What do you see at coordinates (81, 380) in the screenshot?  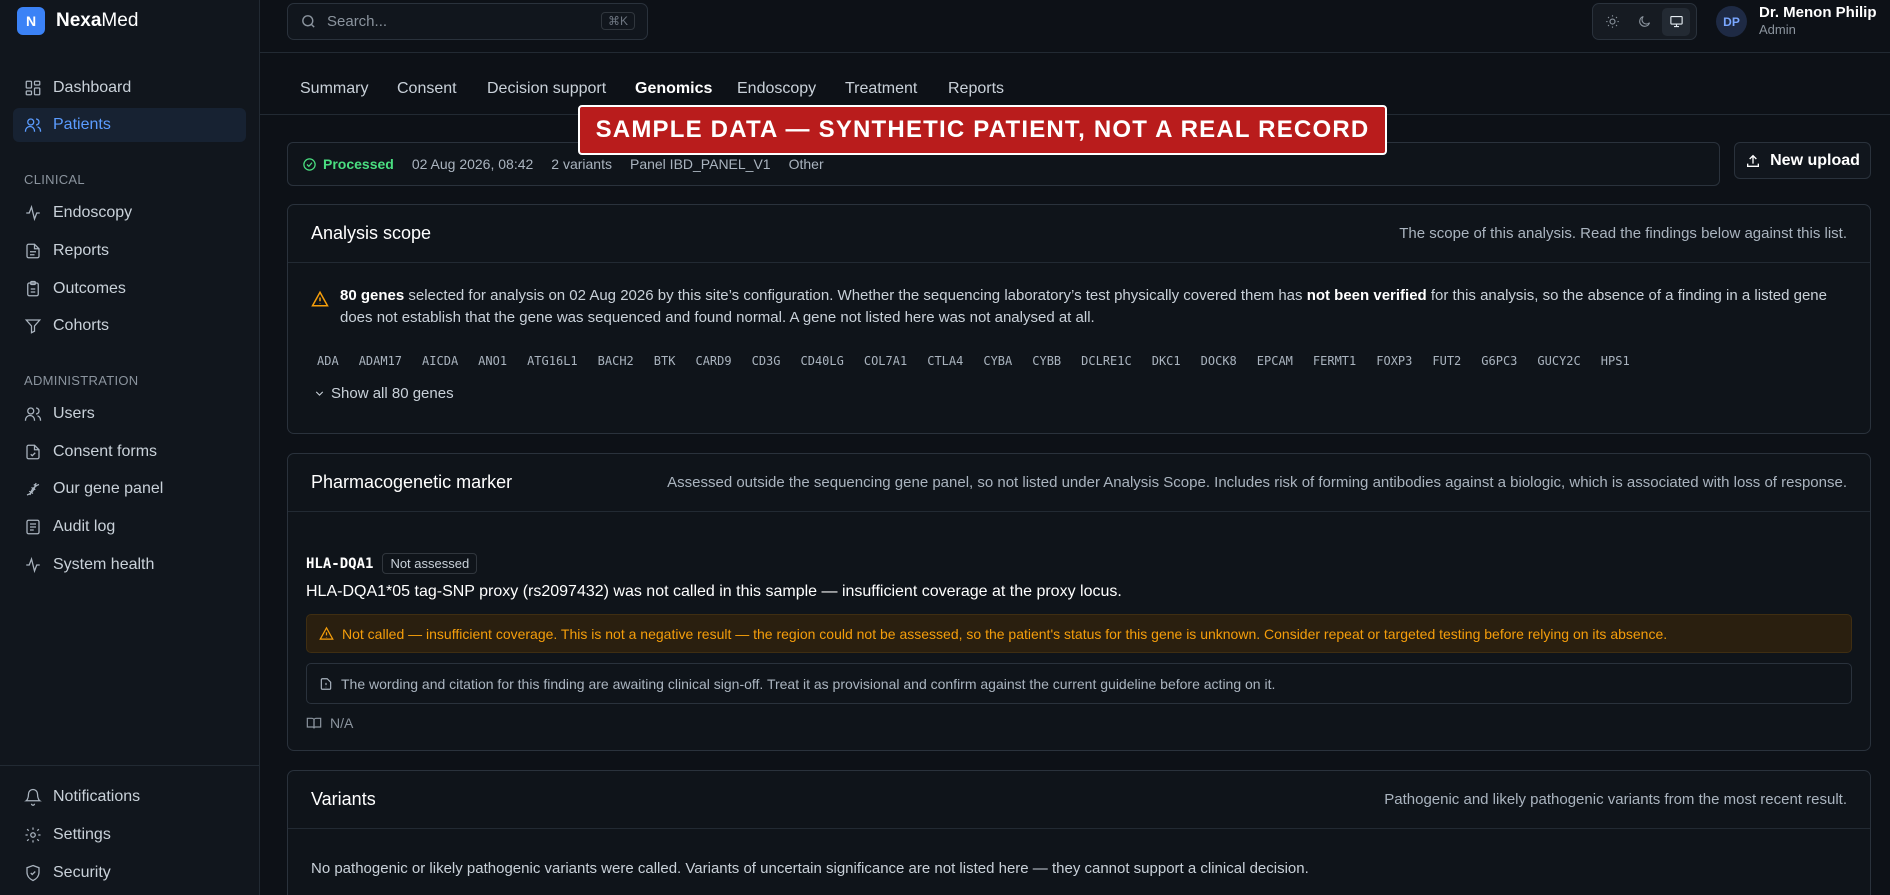 I see `section-label-administration: ADMINISTRATION` at bounding box center [81, 380].